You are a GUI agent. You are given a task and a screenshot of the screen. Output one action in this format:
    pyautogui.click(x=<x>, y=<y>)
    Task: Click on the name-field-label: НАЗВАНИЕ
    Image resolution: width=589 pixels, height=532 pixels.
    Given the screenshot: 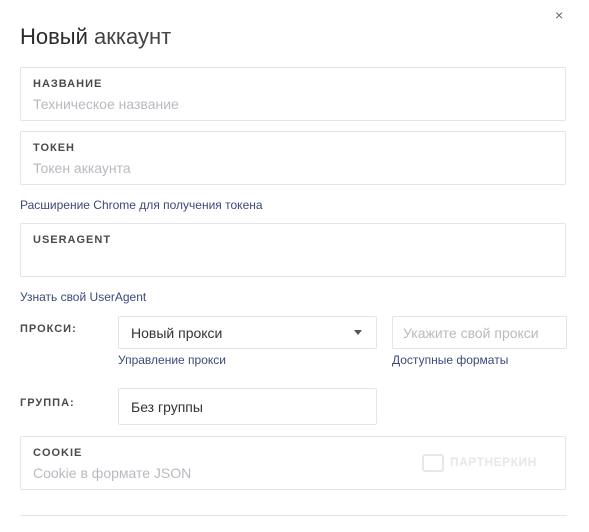 What is the action you would take?
    pyautogui.click(x=68, y=84)
    